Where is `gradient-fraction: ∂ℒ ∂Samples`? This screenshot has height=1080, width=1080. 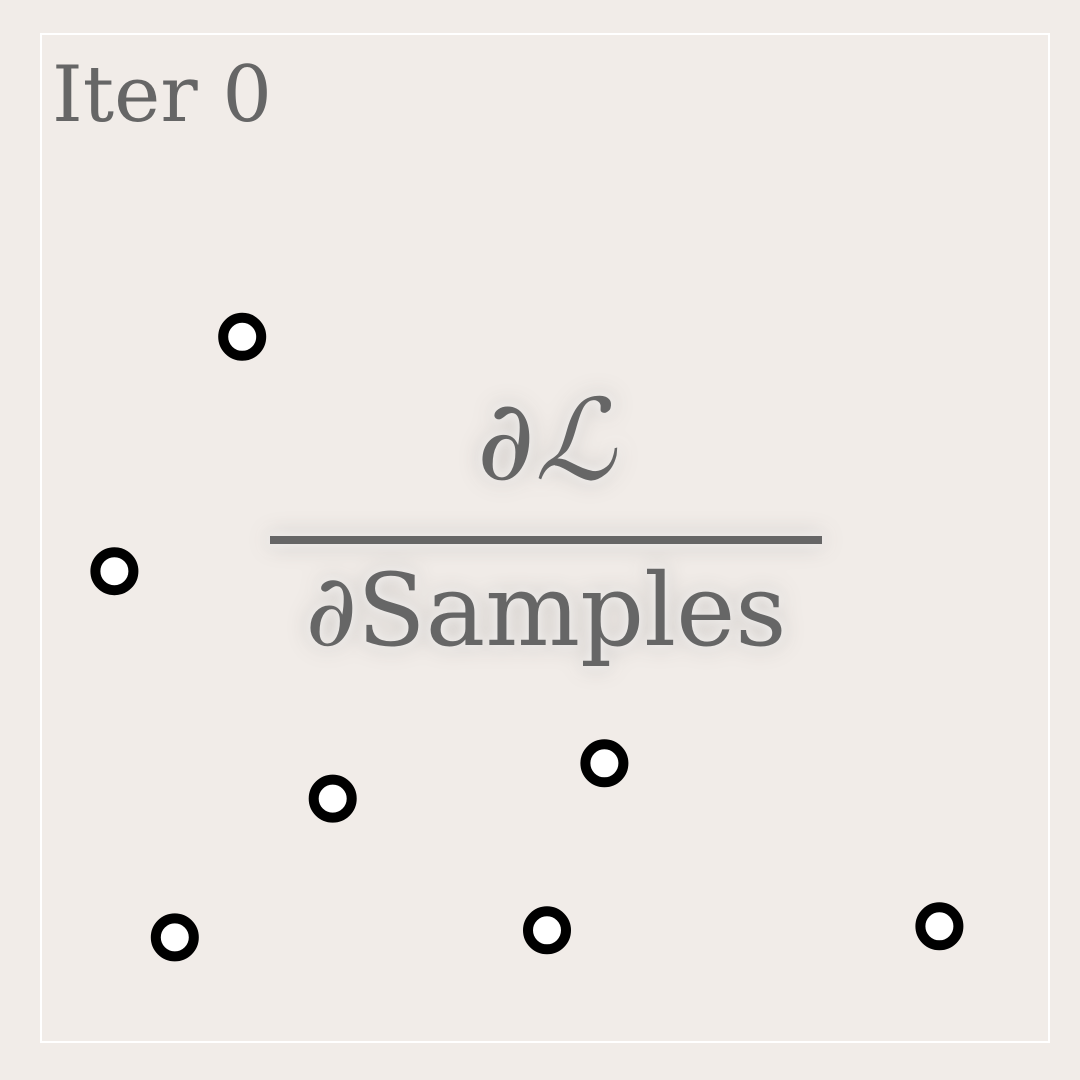 gradient-fraction: ∂ℒ ∂Samples is located at coordinates (546, 535).